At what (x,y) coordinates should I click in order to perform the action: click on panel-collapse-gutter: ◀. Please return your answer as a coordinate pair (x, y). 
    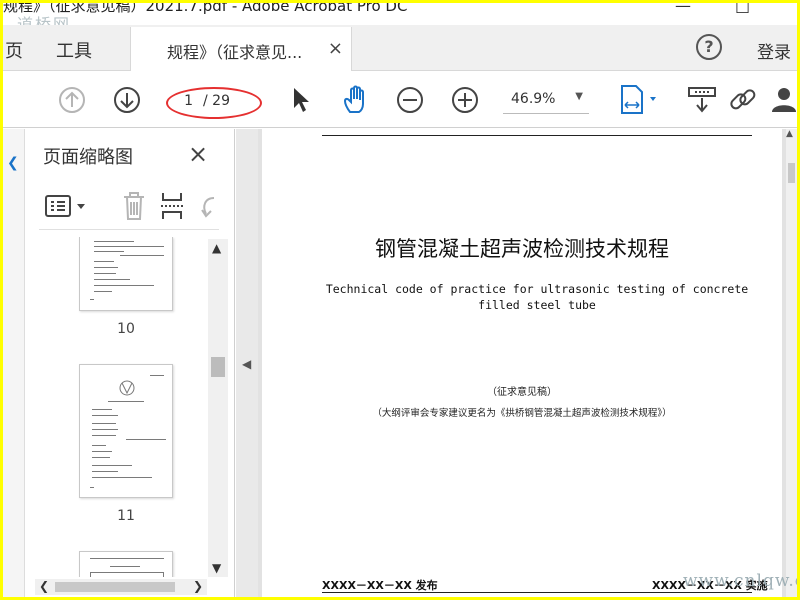
    Looking at the image, I should click on (247, 363).